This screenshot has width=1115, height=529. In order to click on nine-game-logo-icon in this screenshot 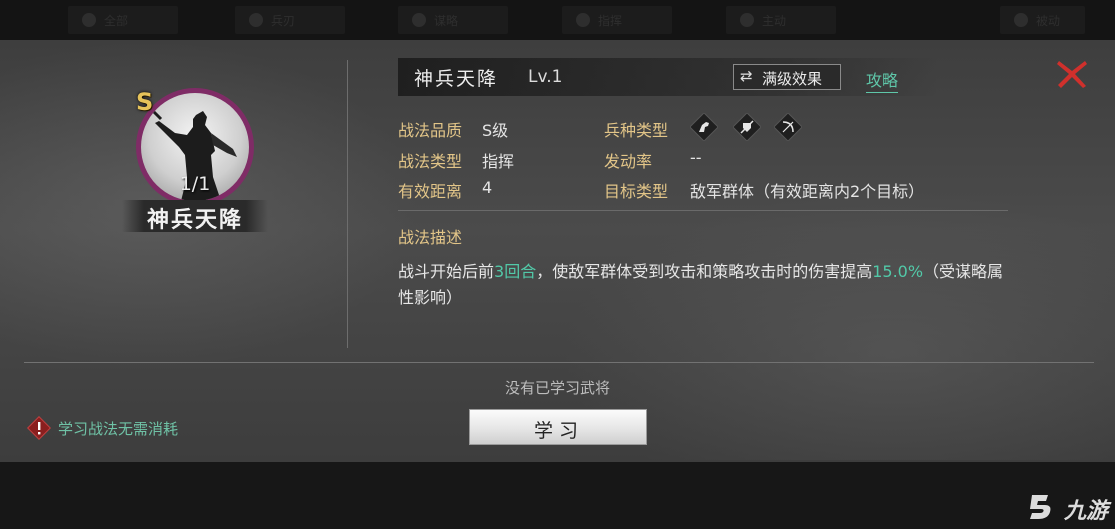, I will do `click(1040, 507)`.